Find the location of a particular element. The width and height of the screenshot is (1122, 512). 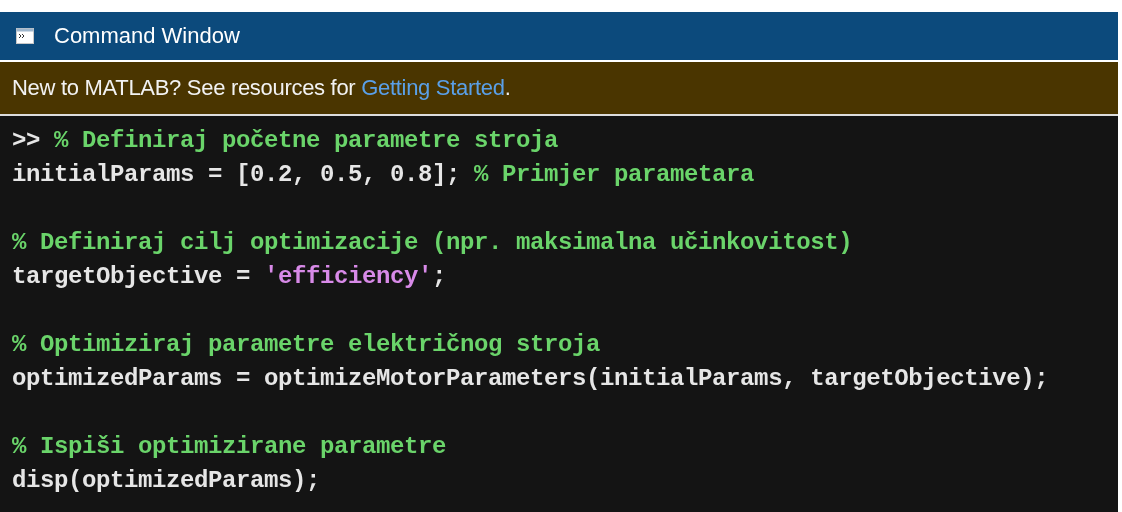

code-line: optimizedParams = optimizeMotorParameters(initialParams, targetObjective); is located at coordinates (530, 379).